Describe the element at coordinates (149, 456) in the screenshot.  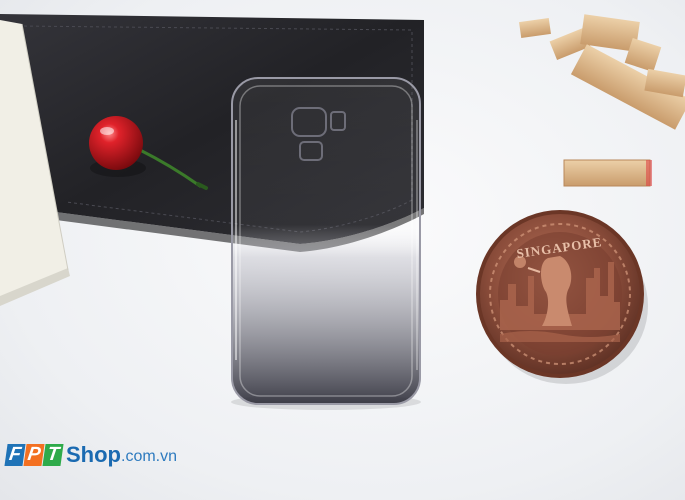
I see `logo-domain-text: .com.vn` at that location.